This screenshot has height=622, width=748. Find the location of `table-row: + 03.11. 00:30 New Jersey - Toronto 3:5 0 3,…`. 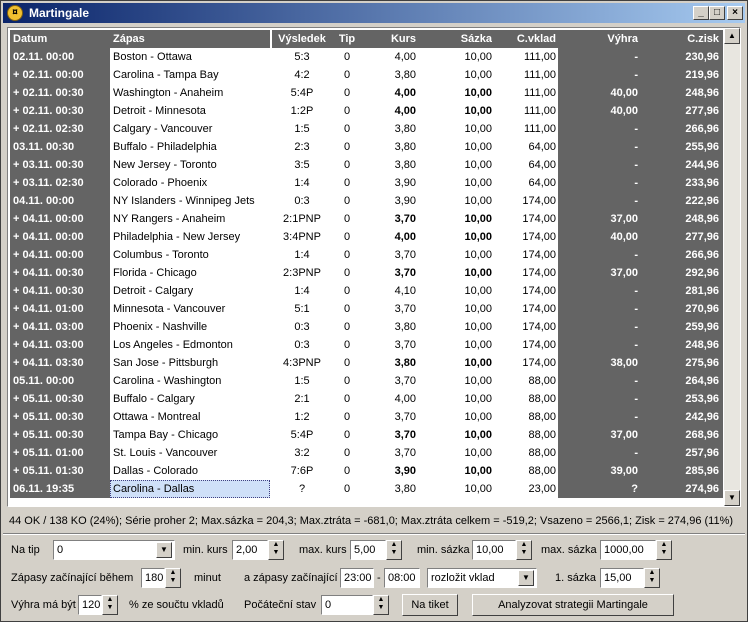

table-row: + 03.11. 00:30 New Jersey - Toronto 3:5 0 3,… is located at coordinates (366, 165).